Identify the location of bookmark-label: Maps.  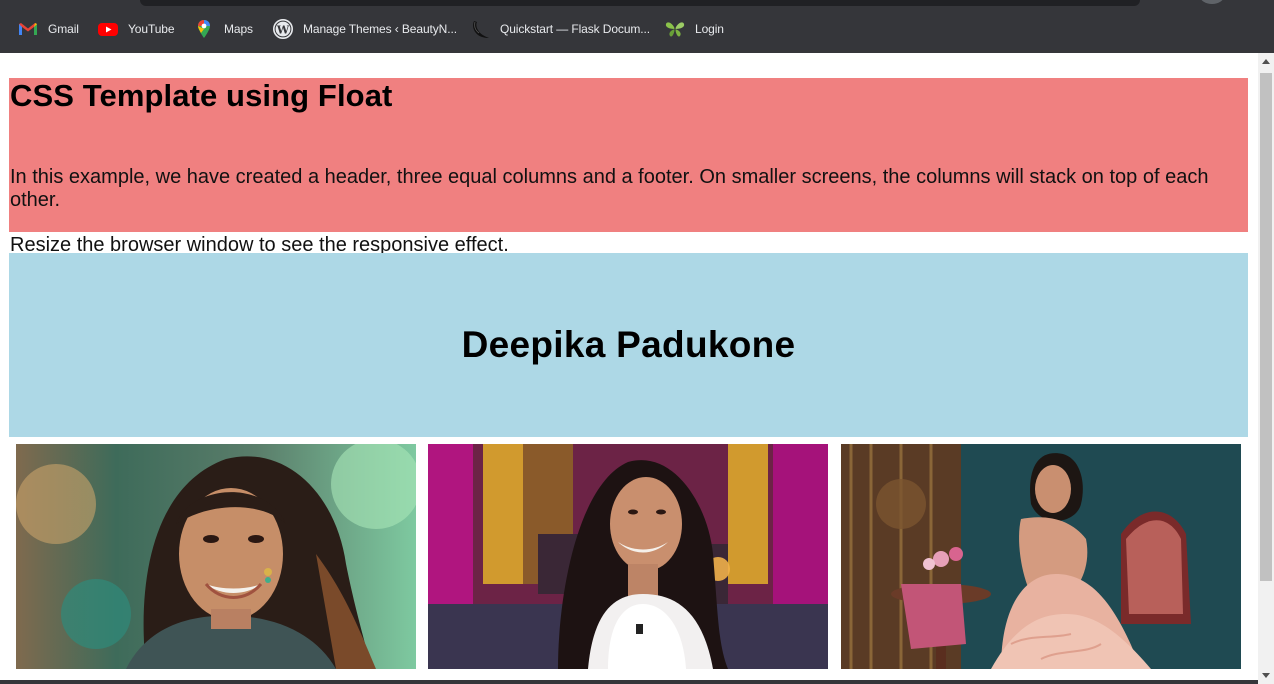
(238, 29).